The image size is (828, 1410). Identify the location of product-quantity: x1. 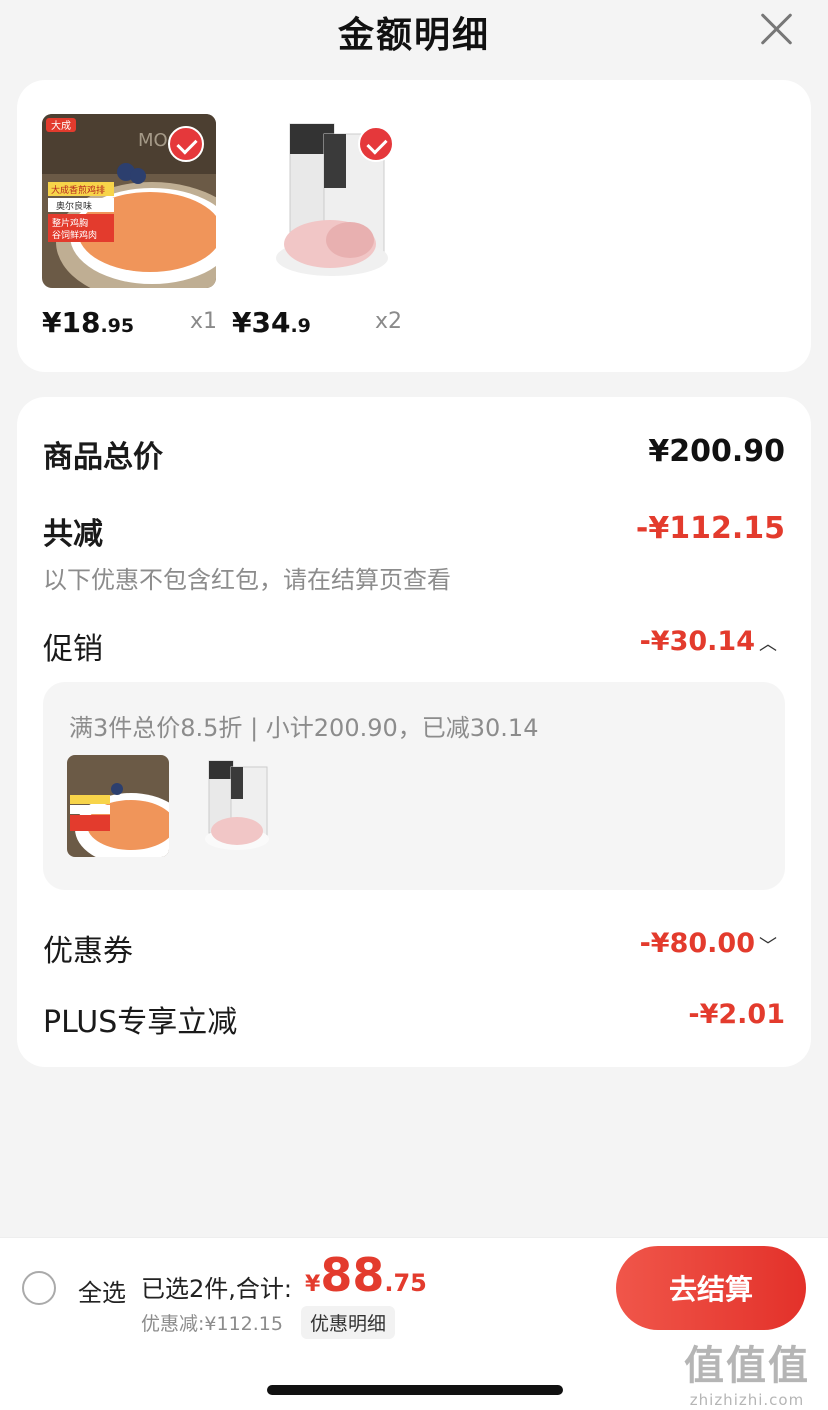
(204, 321).